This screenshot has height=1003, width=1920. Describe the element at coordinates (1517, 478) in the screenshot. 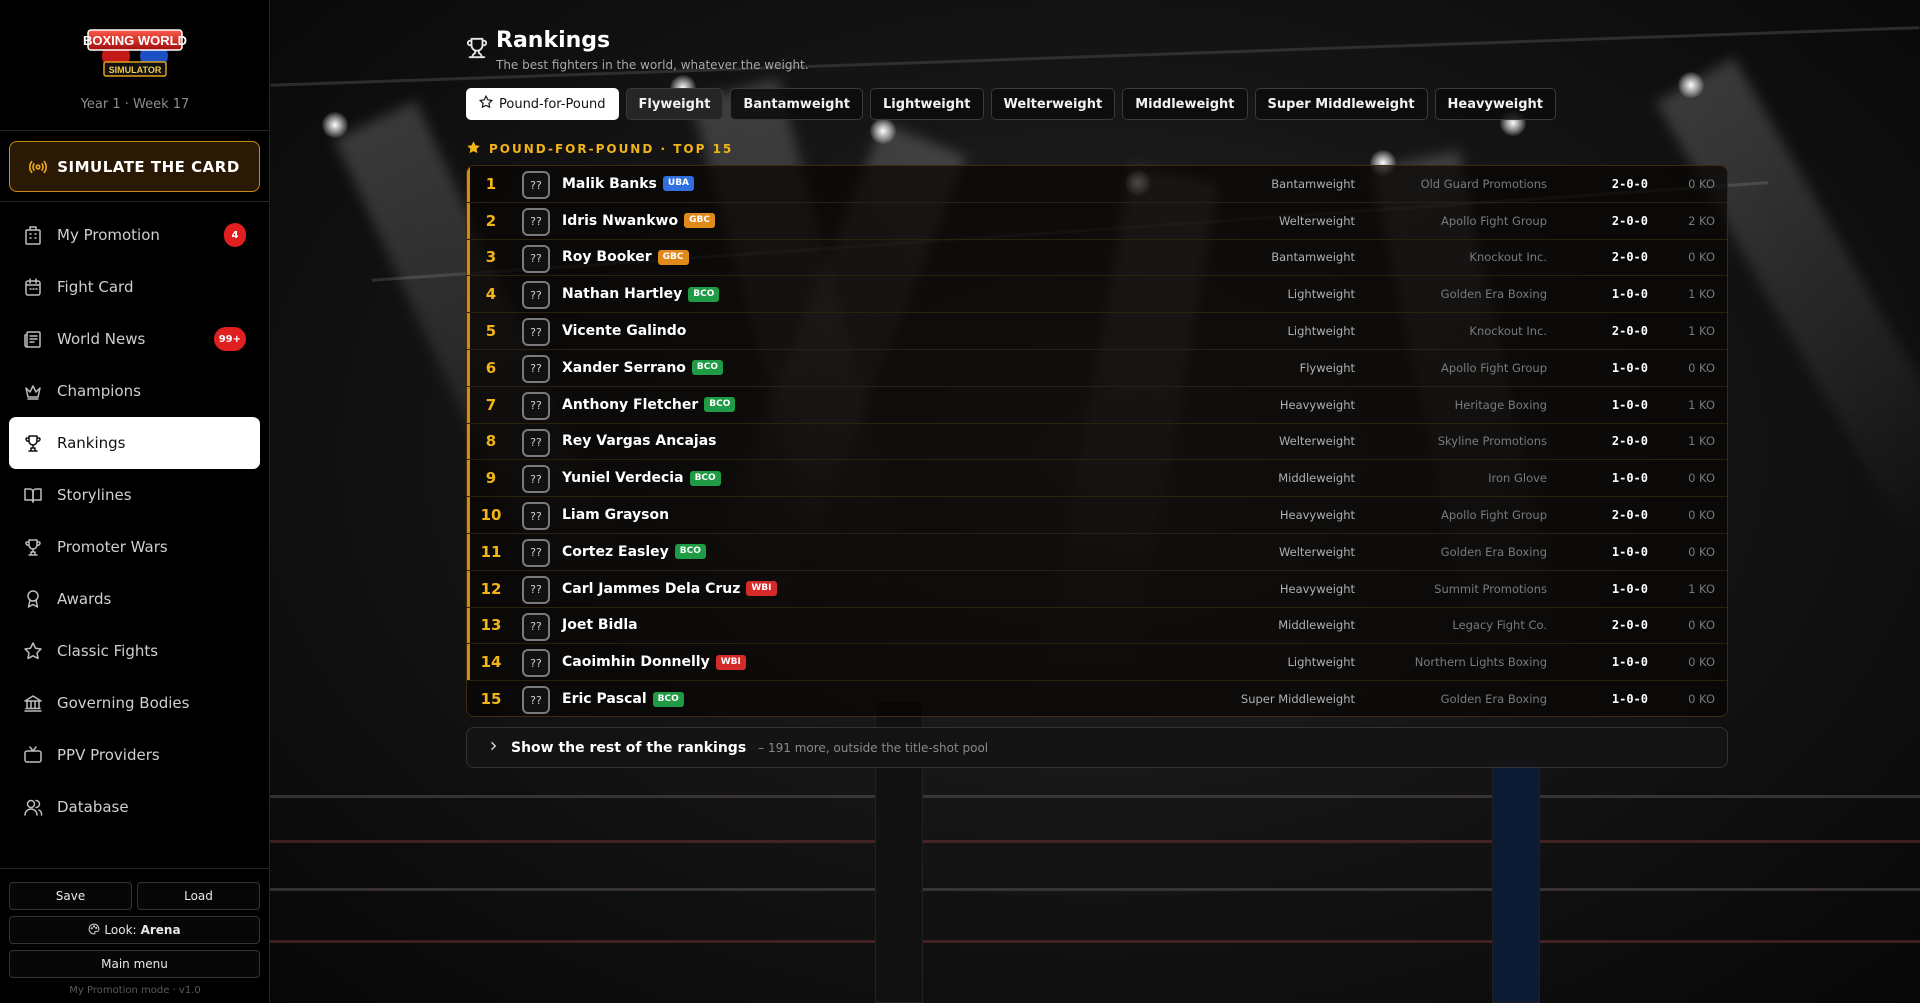

I see `promoter: Iron Glove` at that location.